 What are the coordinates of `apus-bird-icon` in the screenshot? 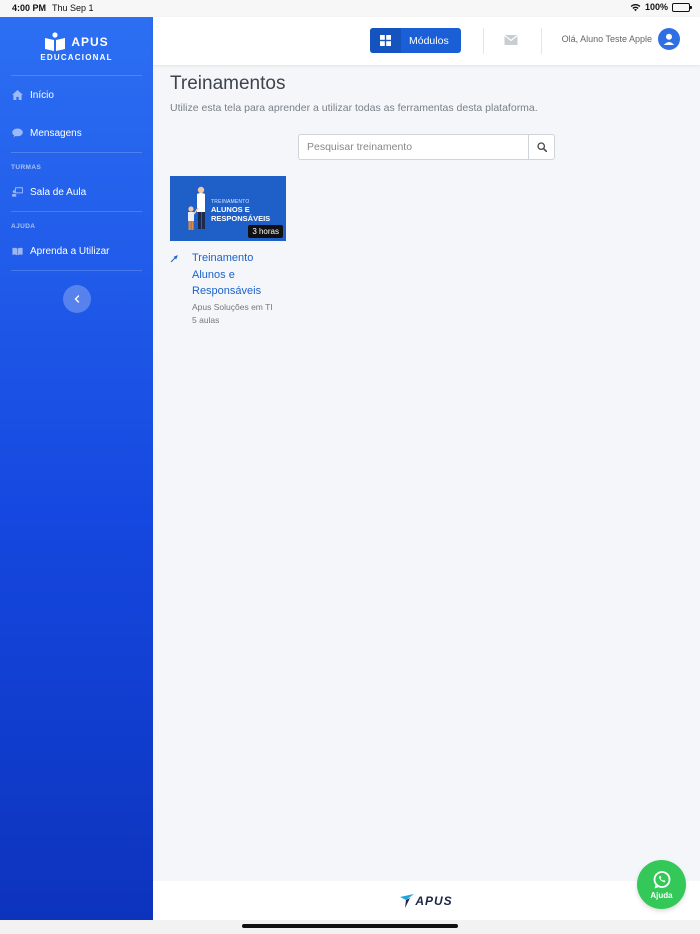 It's located at (407, 900).